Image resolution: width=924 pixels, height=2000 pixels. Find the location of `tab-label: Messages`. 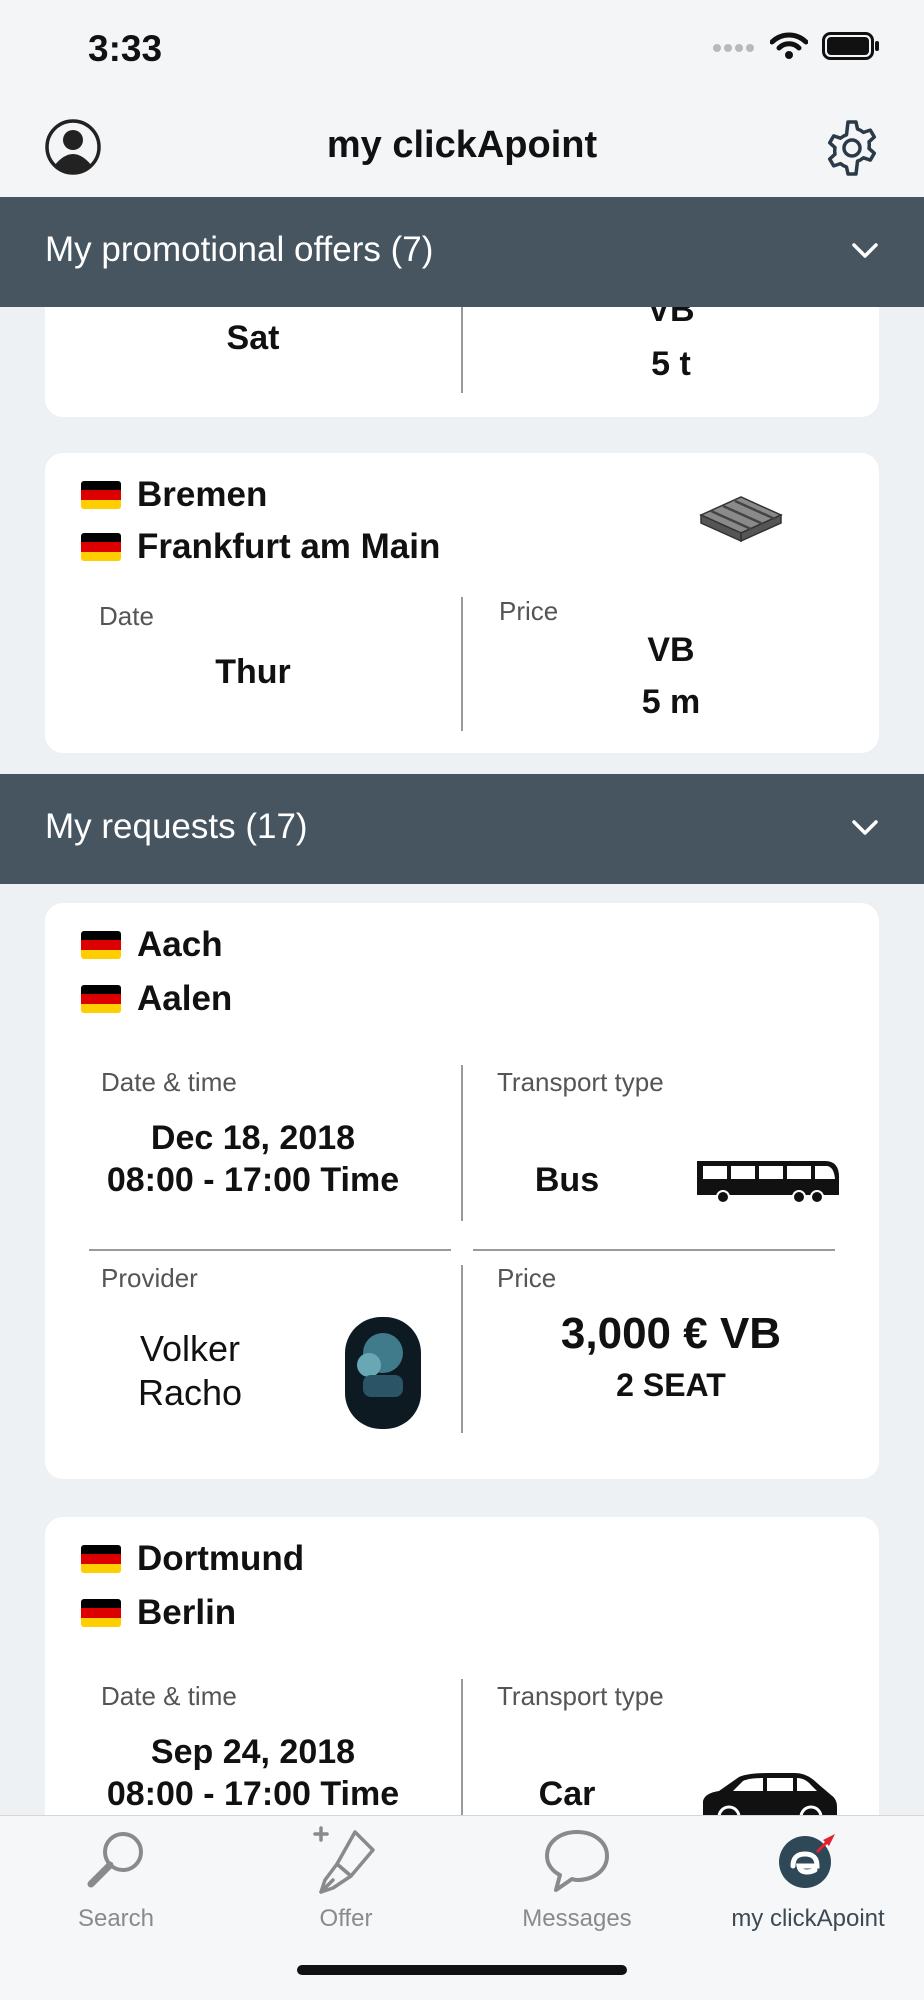

tab-label: Messages is located at coordinates (577, 1918).